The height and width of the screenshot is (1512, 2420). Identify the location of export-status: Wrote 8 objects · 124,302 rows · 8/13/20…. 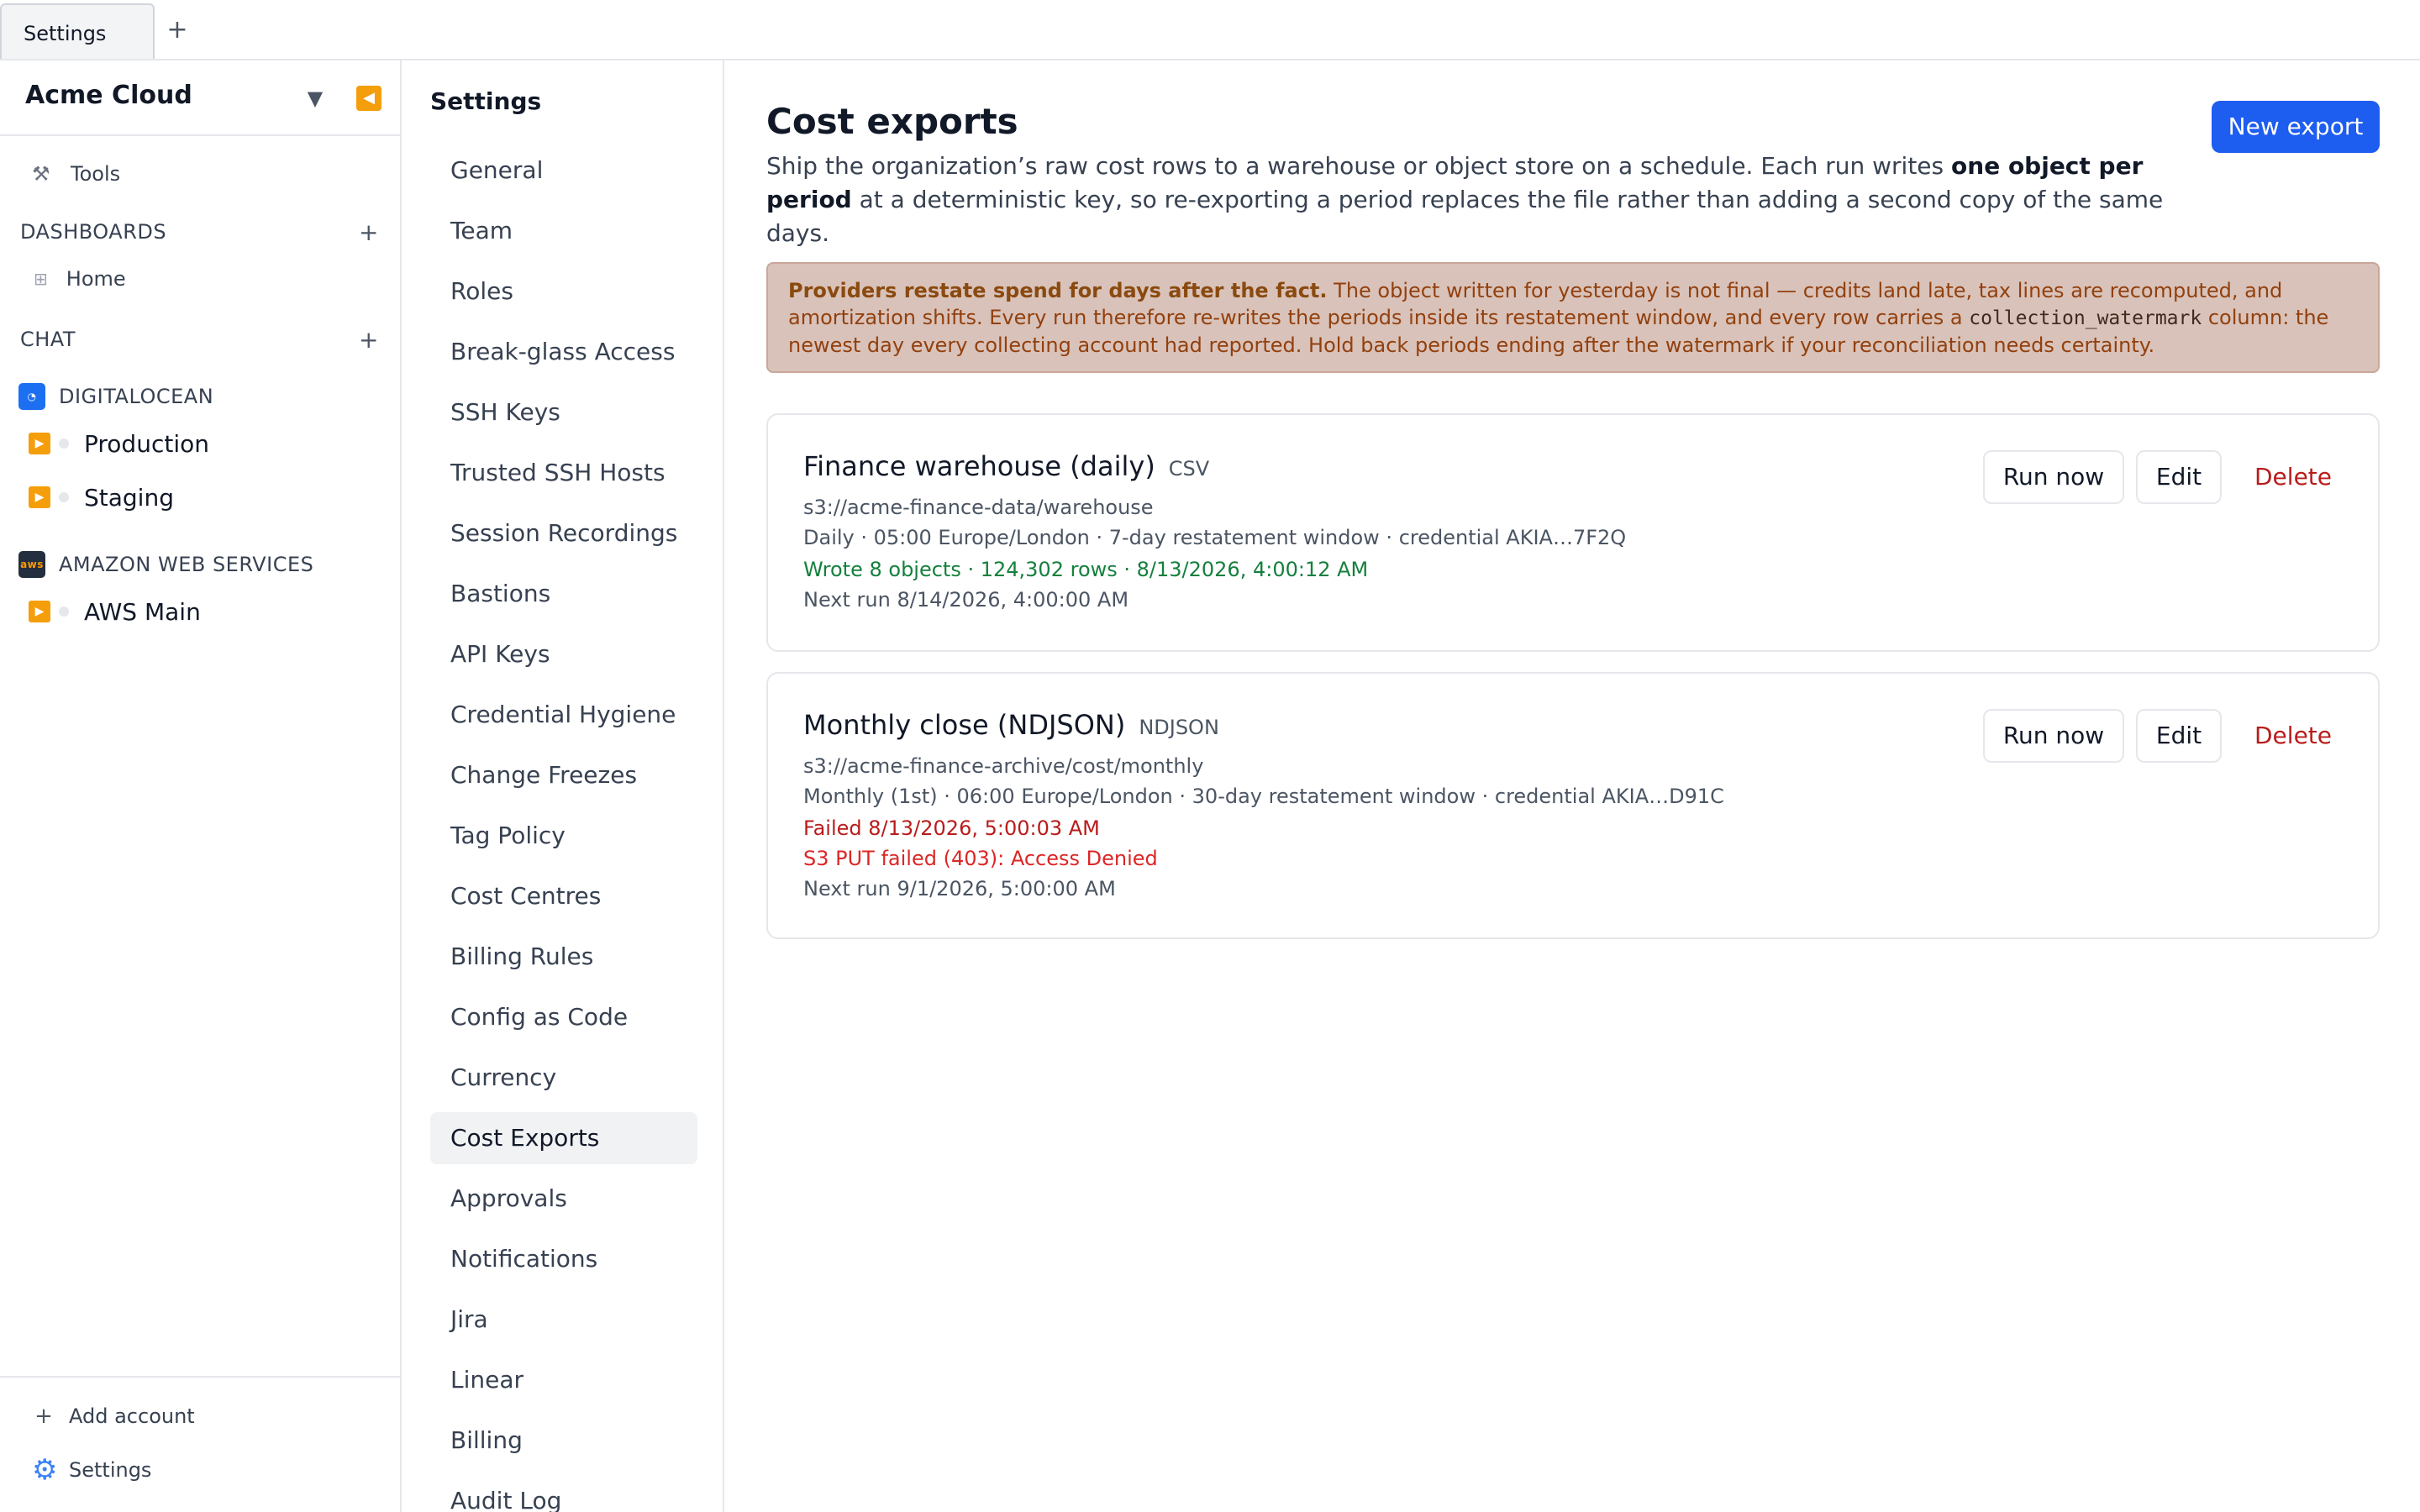
(1086, 569).